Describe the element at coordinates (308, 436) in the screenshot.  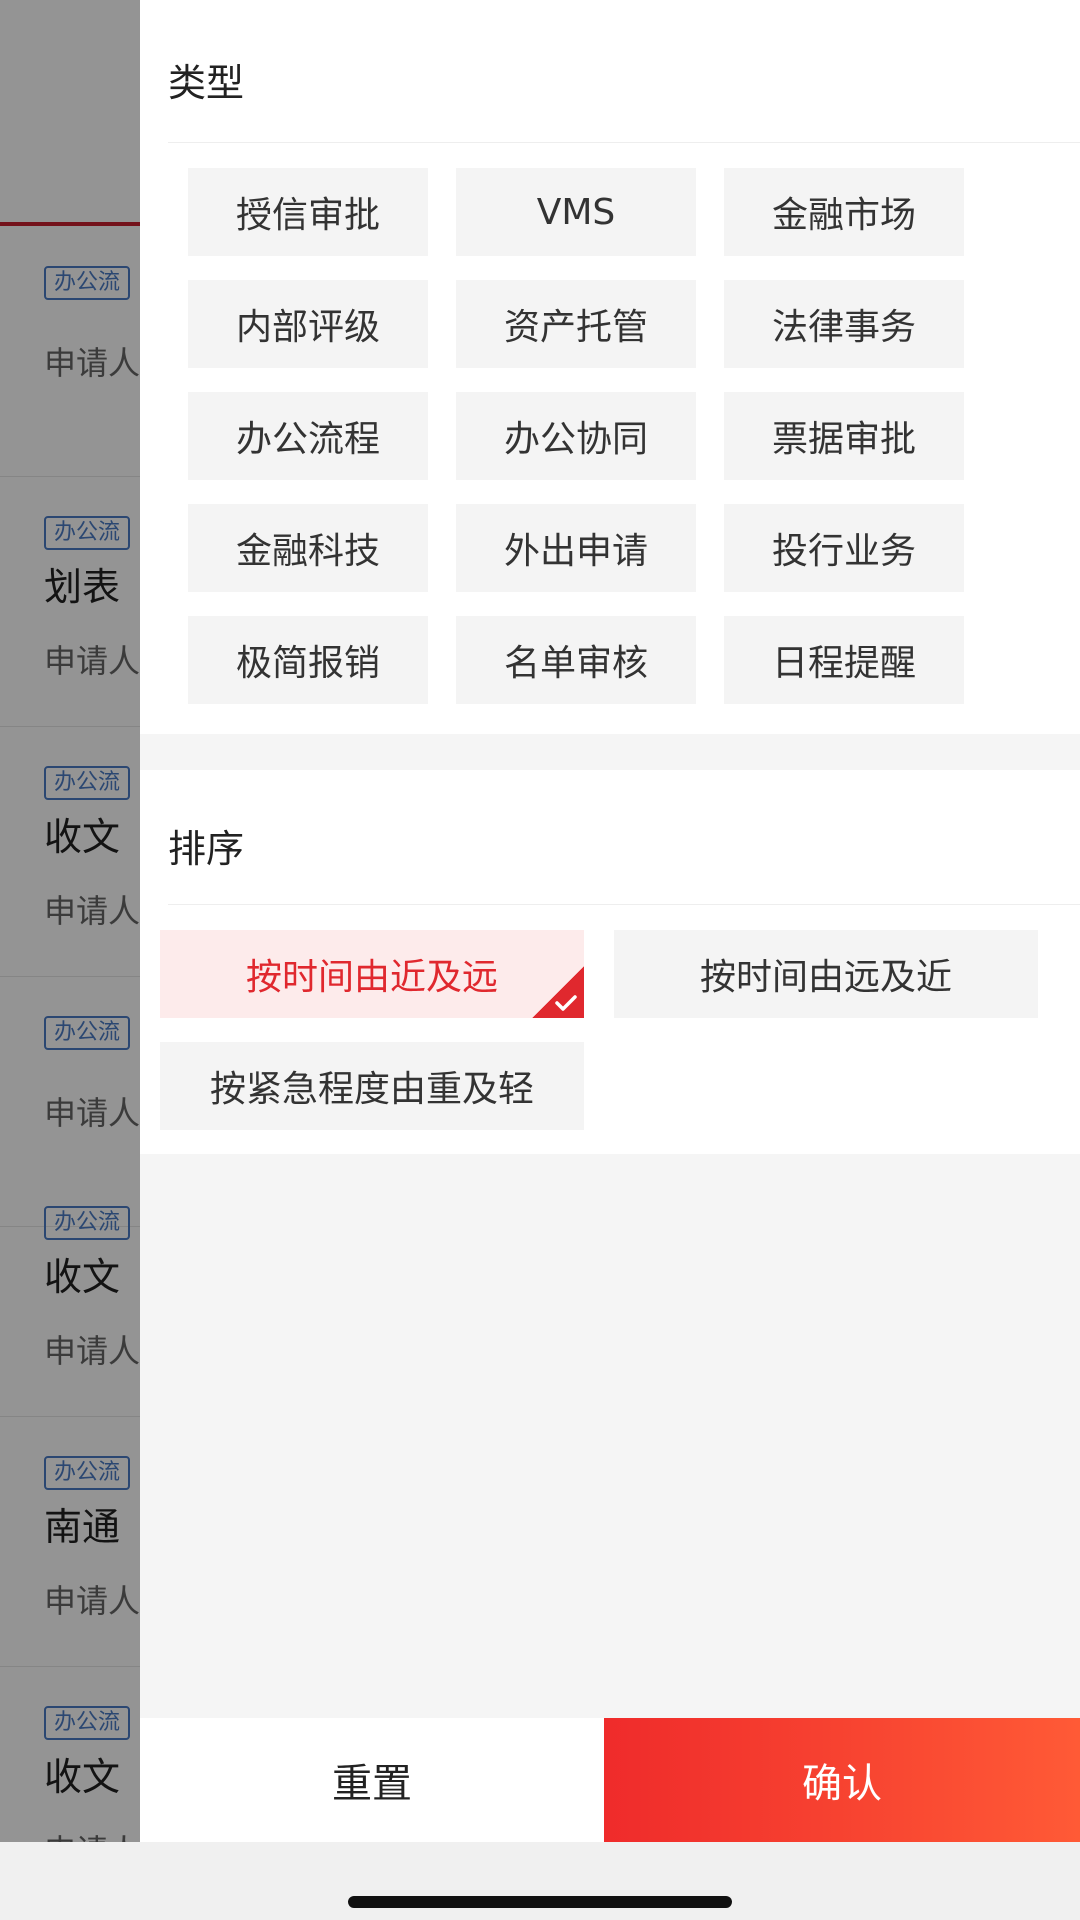
I see `type-option: 办公流程` at that location.